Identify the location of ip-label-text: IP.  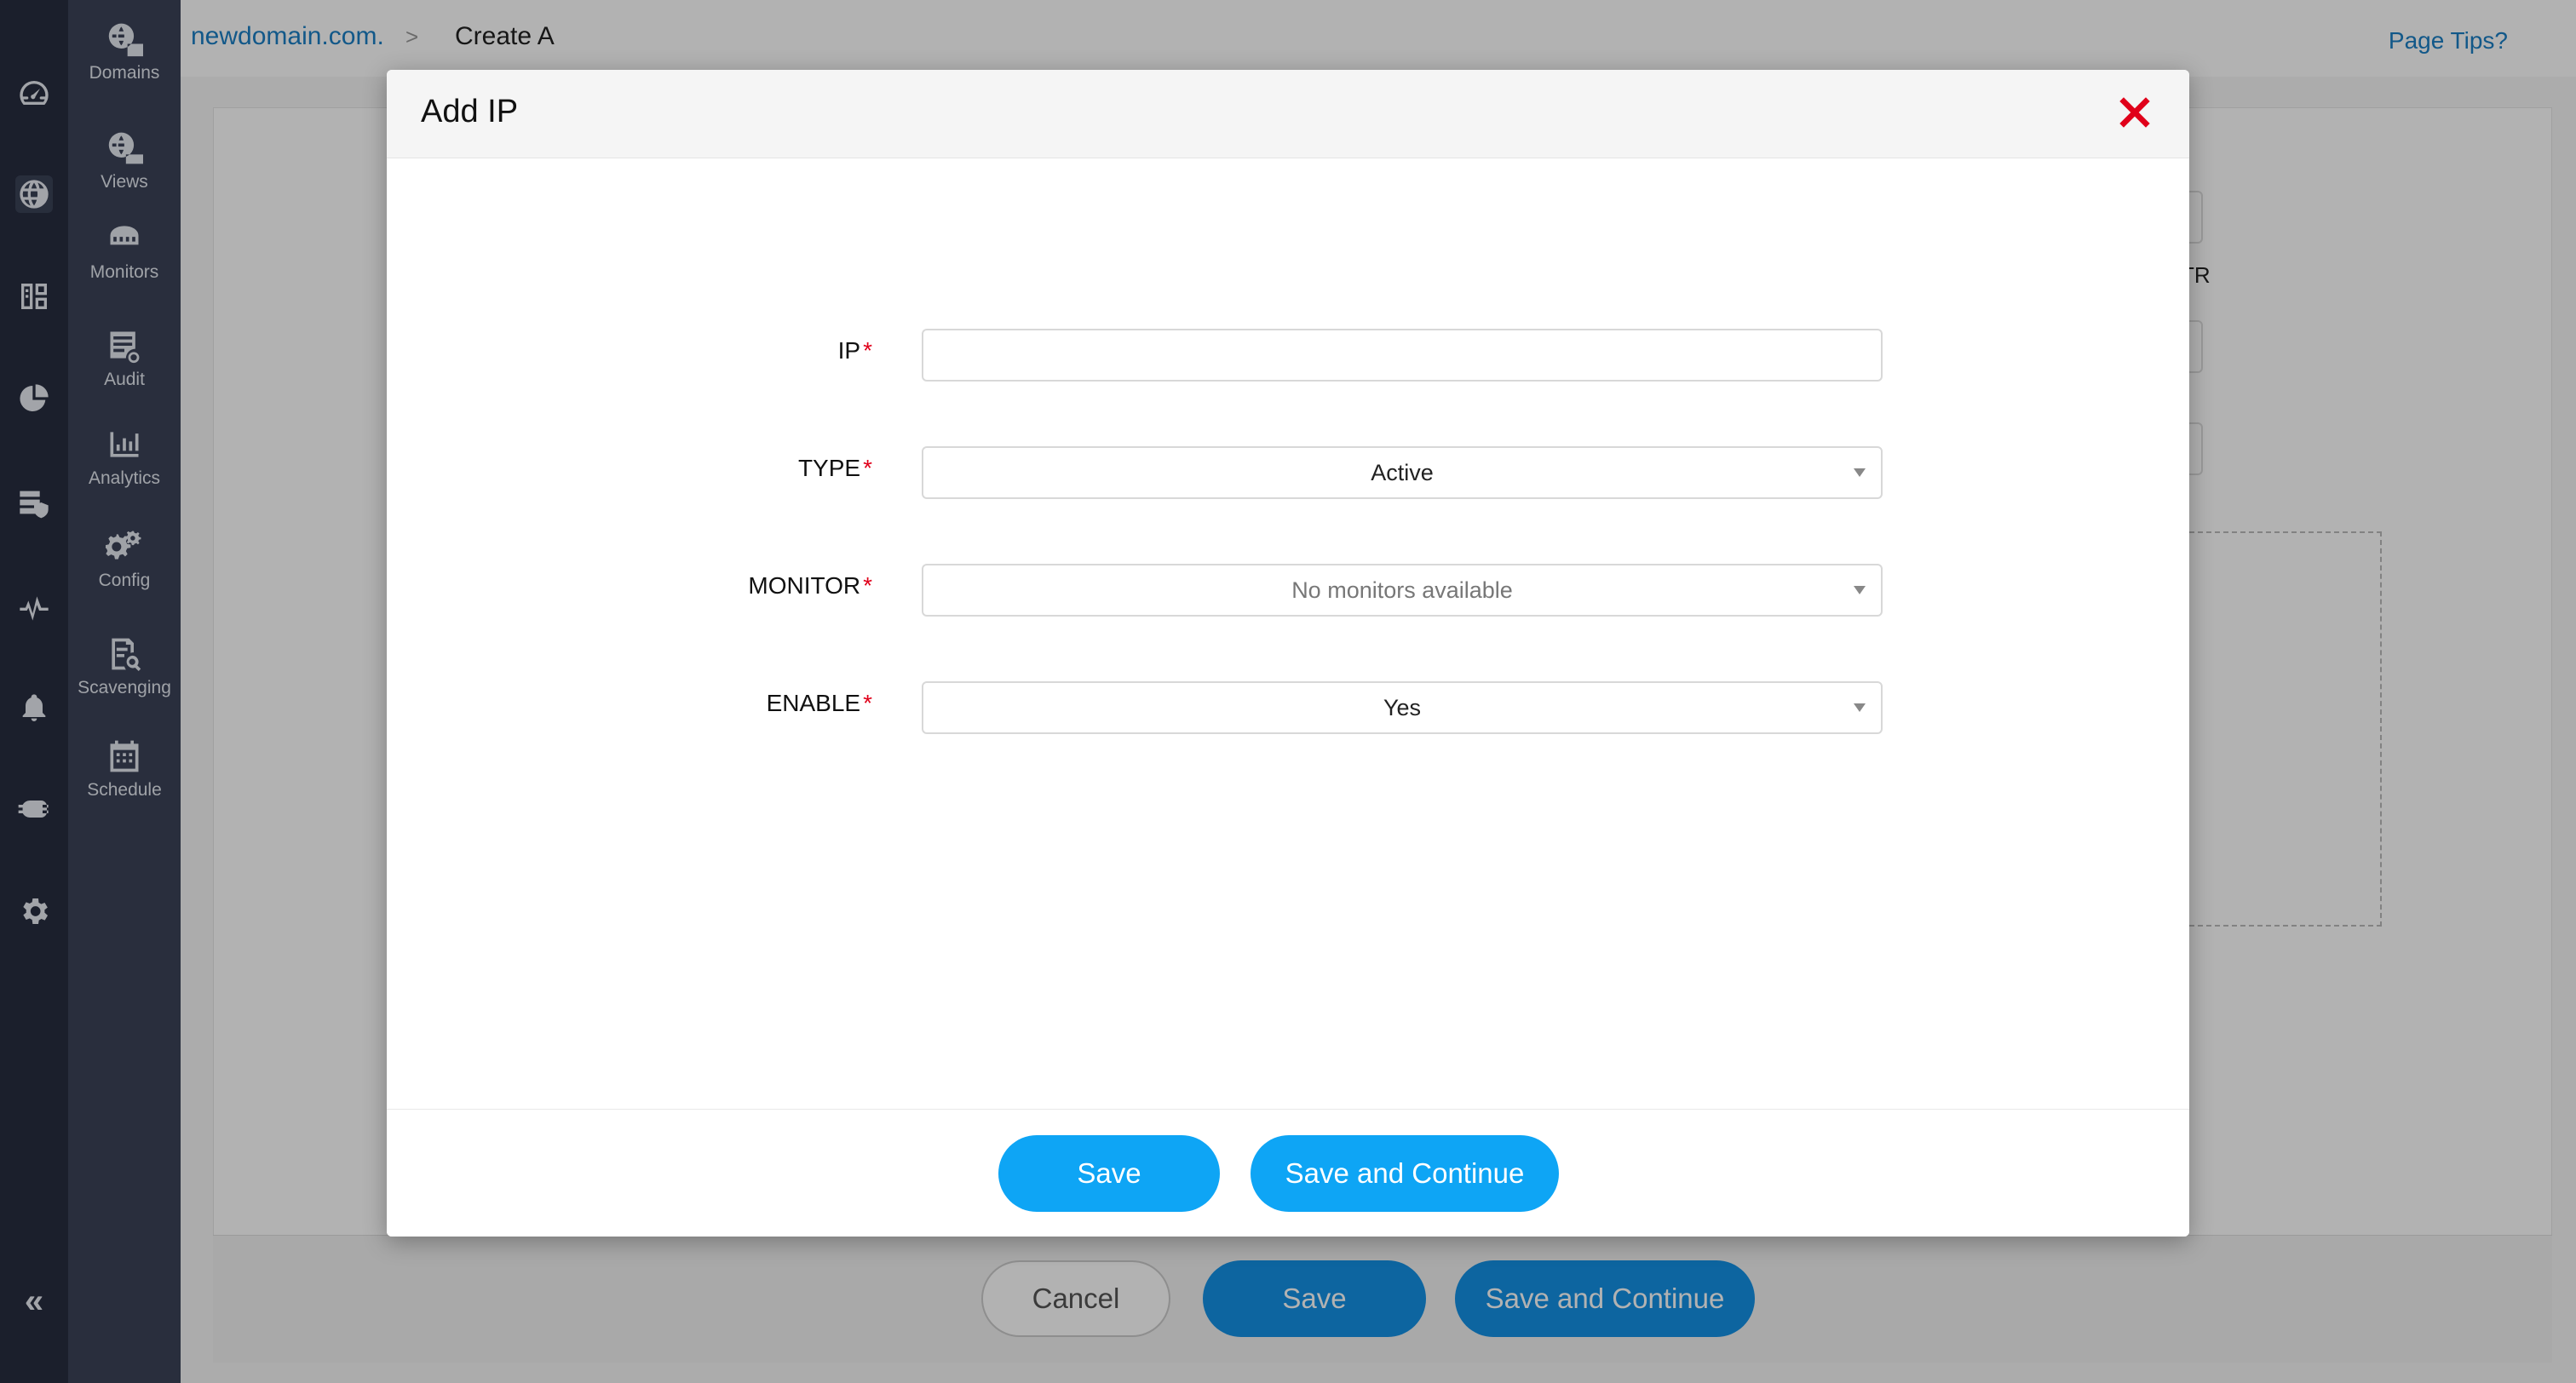
(849, 350).